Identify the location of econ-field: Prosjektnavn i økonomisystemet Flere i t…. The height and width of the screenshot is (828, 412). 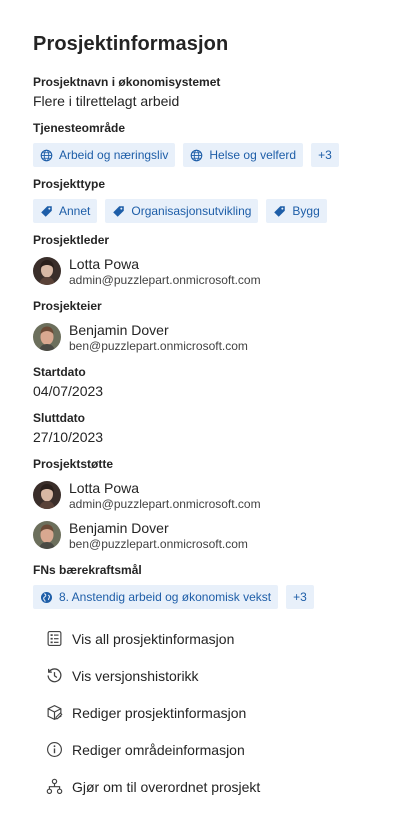
(214, 92).